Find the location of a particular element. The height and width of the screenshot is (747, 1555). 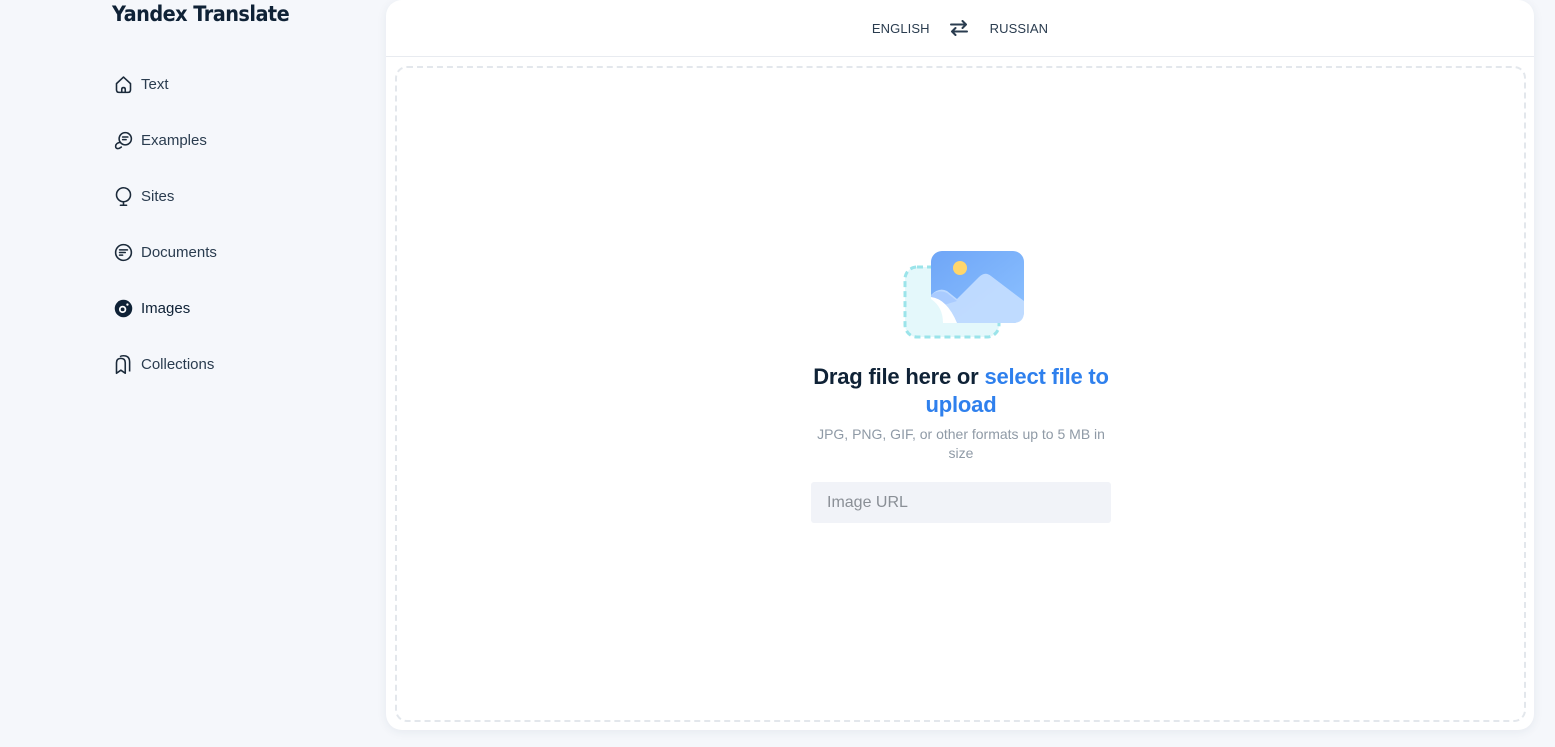

image-url-input is located at coordinates (961, 502).